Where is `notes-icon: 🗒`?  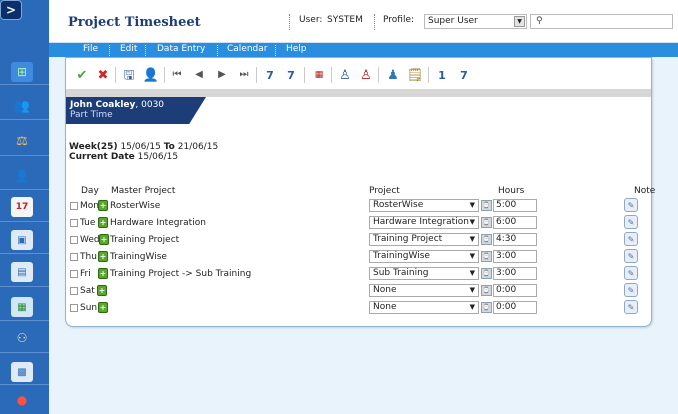
notes-icon: 🗒 is located at coordinates (415, 75).